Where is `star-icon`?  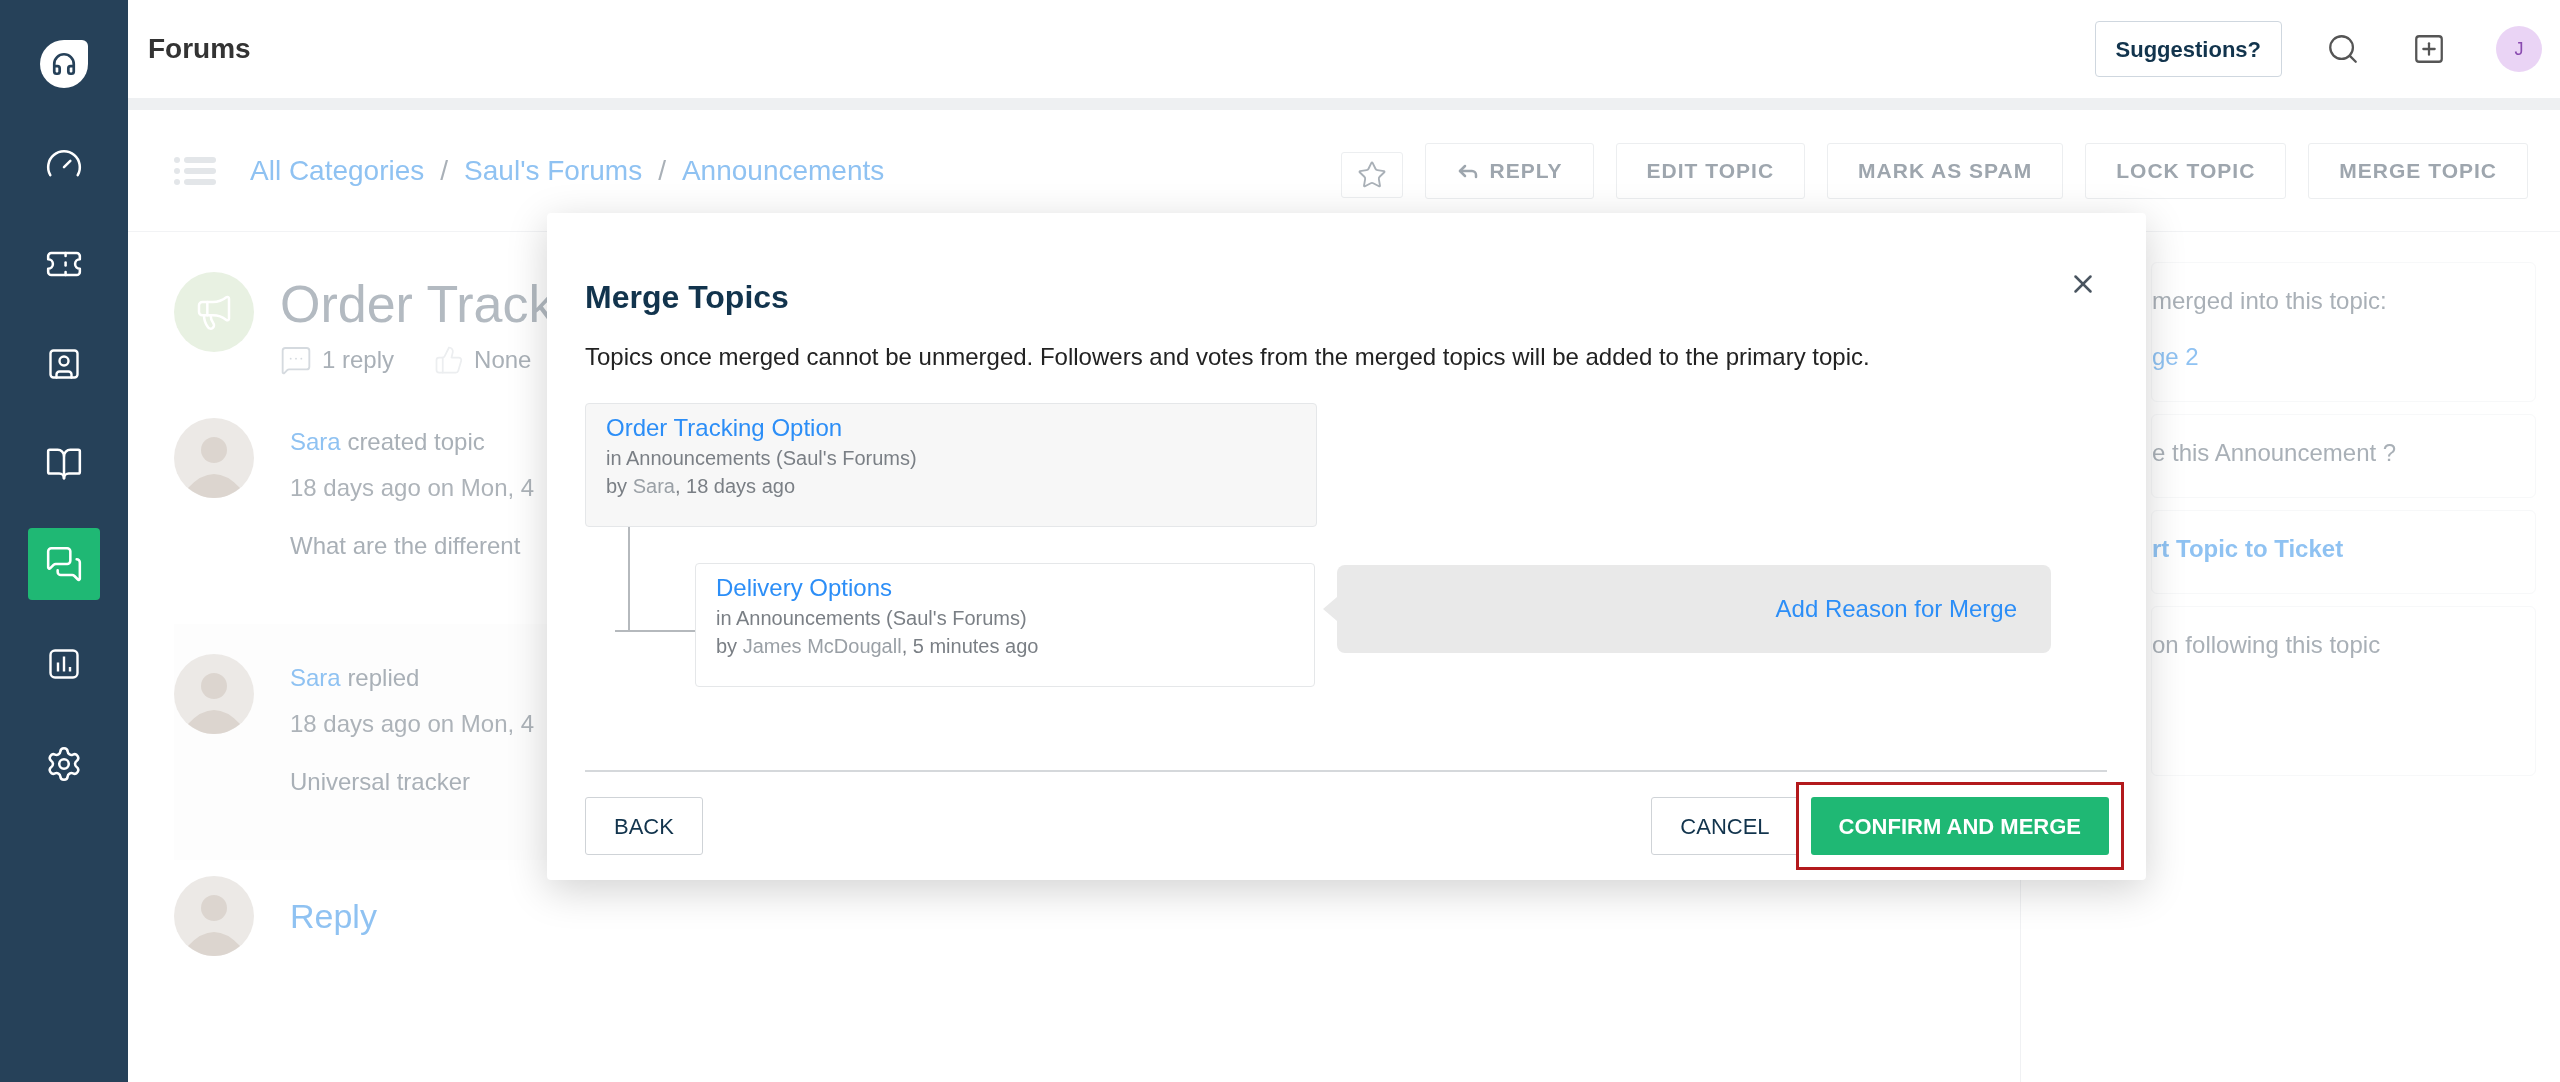 star-icon is located at coordinates (1371, 174).